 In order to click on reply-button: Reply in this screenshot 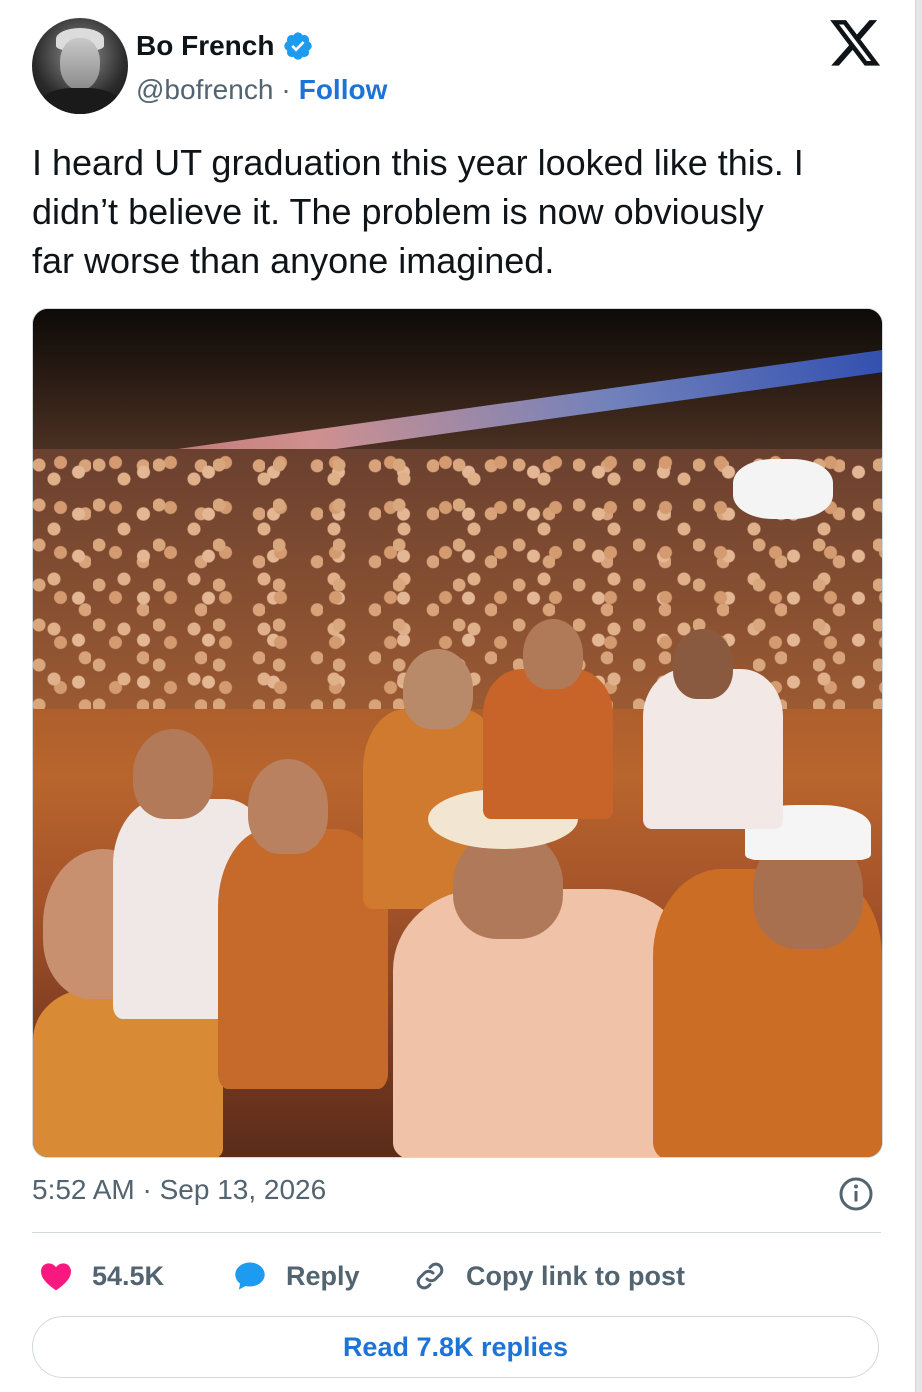, I will do `click(296, 1276)`.